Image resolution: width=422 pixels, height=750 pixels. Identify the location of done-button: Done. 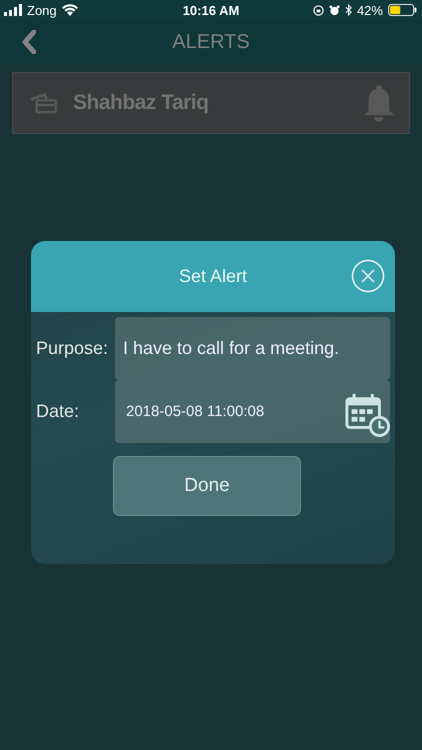
(207, 486).